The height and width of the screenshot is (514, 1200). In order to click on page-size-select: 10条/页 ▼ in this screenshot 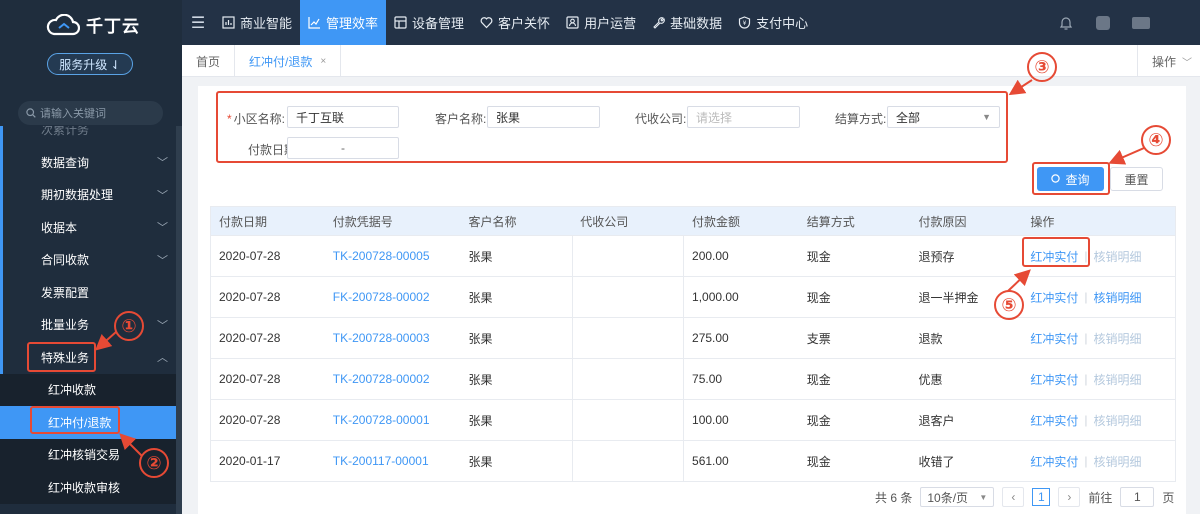, I will do `click(957, 497)`.